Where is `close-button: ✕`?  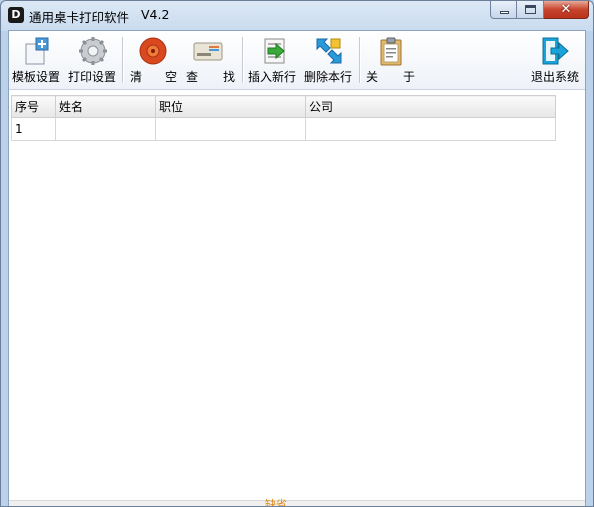
close-button: ✕ is located at coordinates (566, 10).